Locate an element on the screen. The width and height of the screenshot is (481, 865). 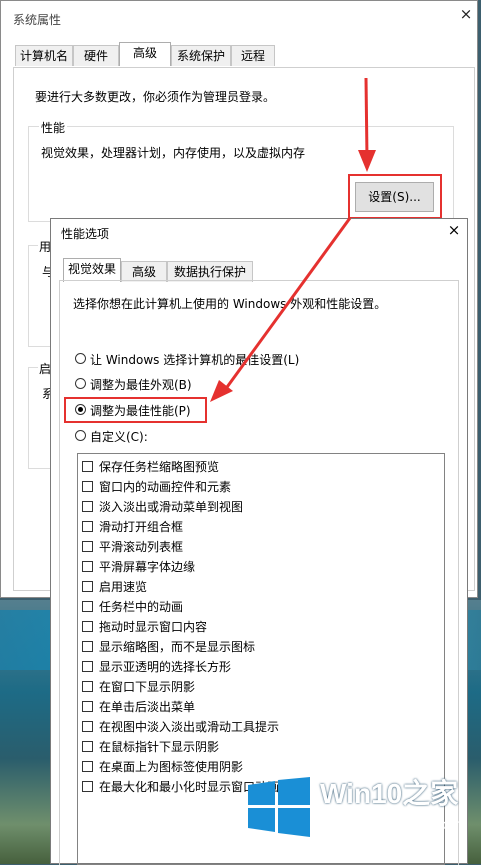
checkbox-label: 在视图中淡入淡出或滑动工具提示 is located at coordinates (189, 727).